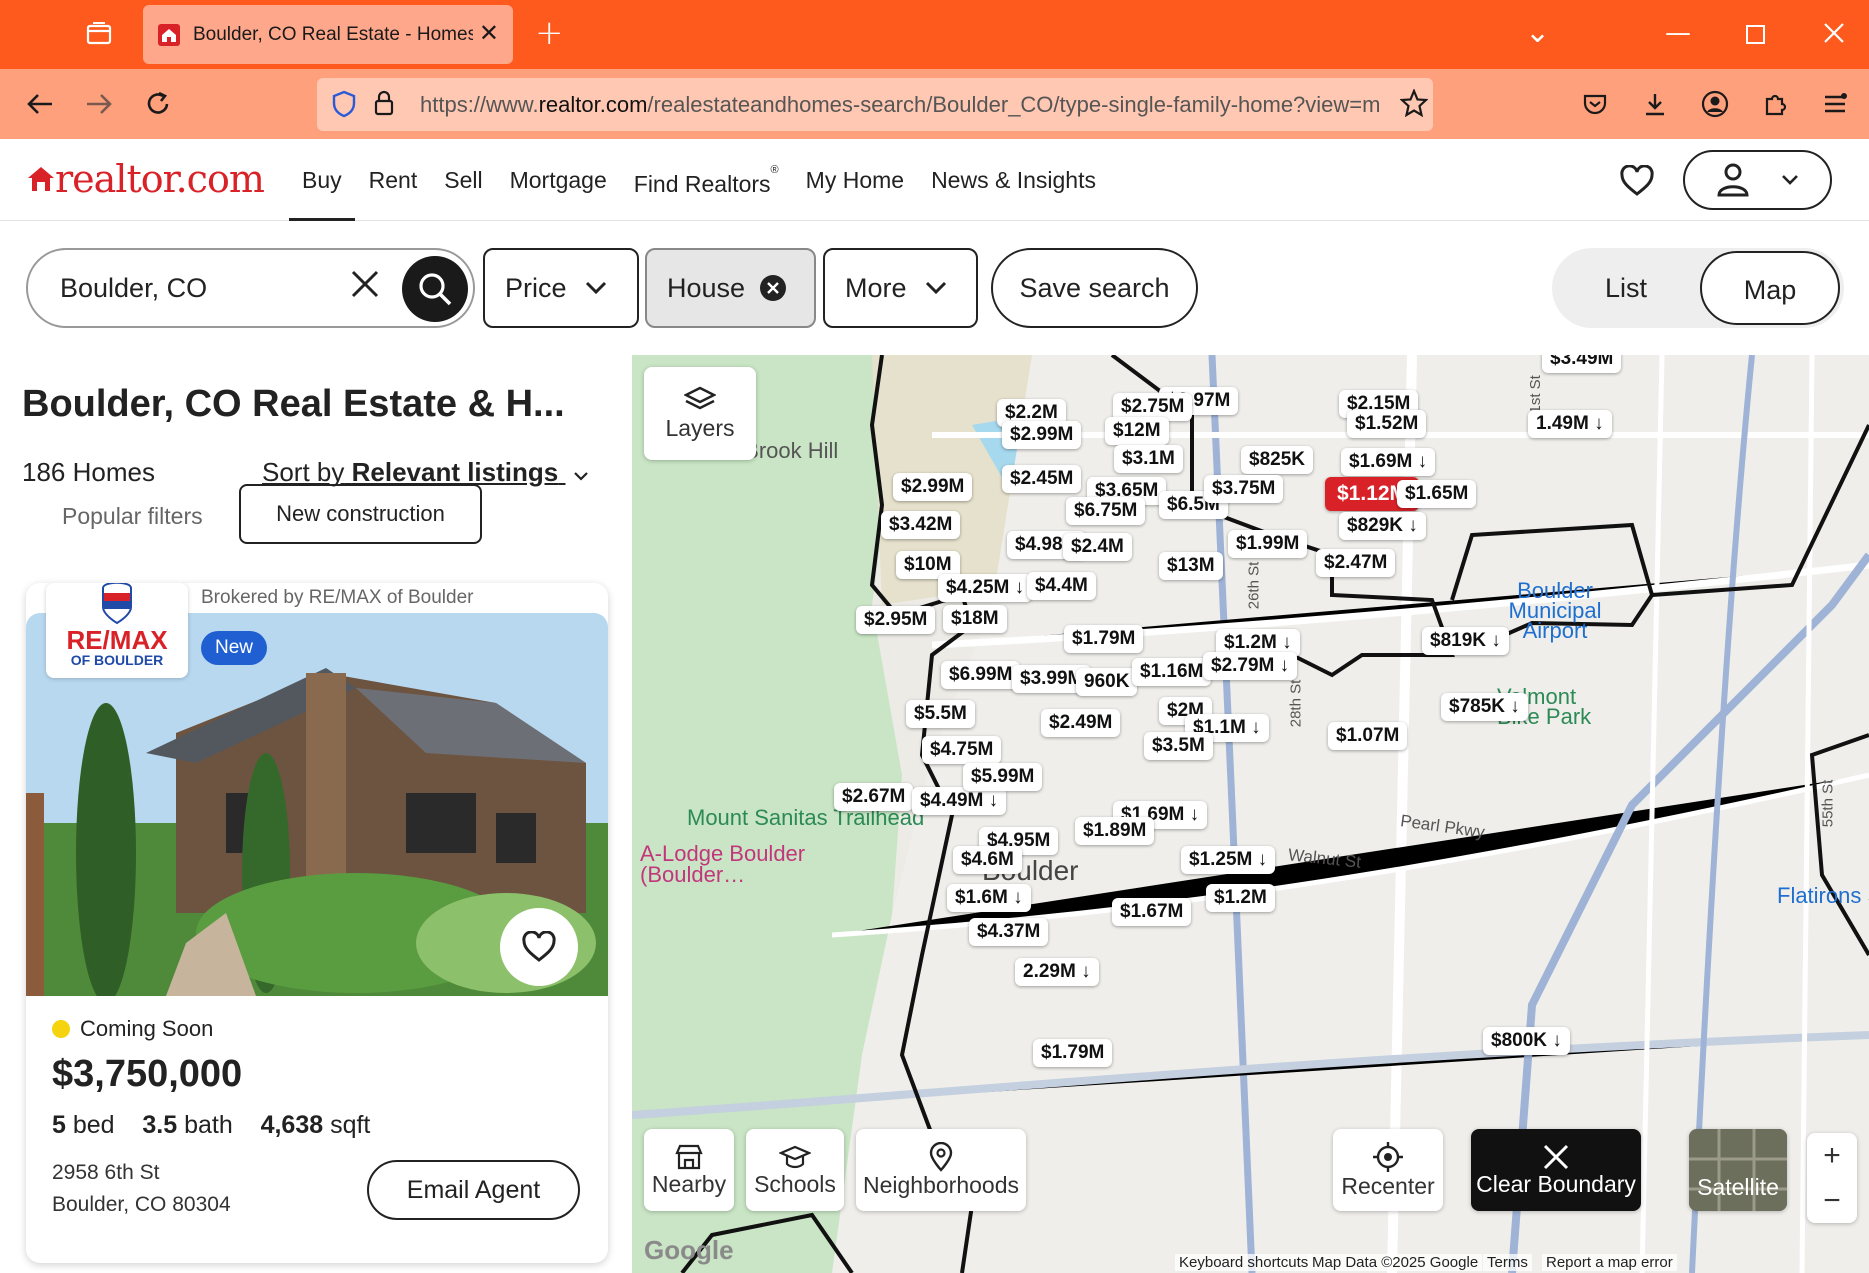  What do you see at coordinates (1556, 1170) in the screenshot?
I see `clear-boundary-button: Clear Boundary` at bounding box center [1556, 1170].